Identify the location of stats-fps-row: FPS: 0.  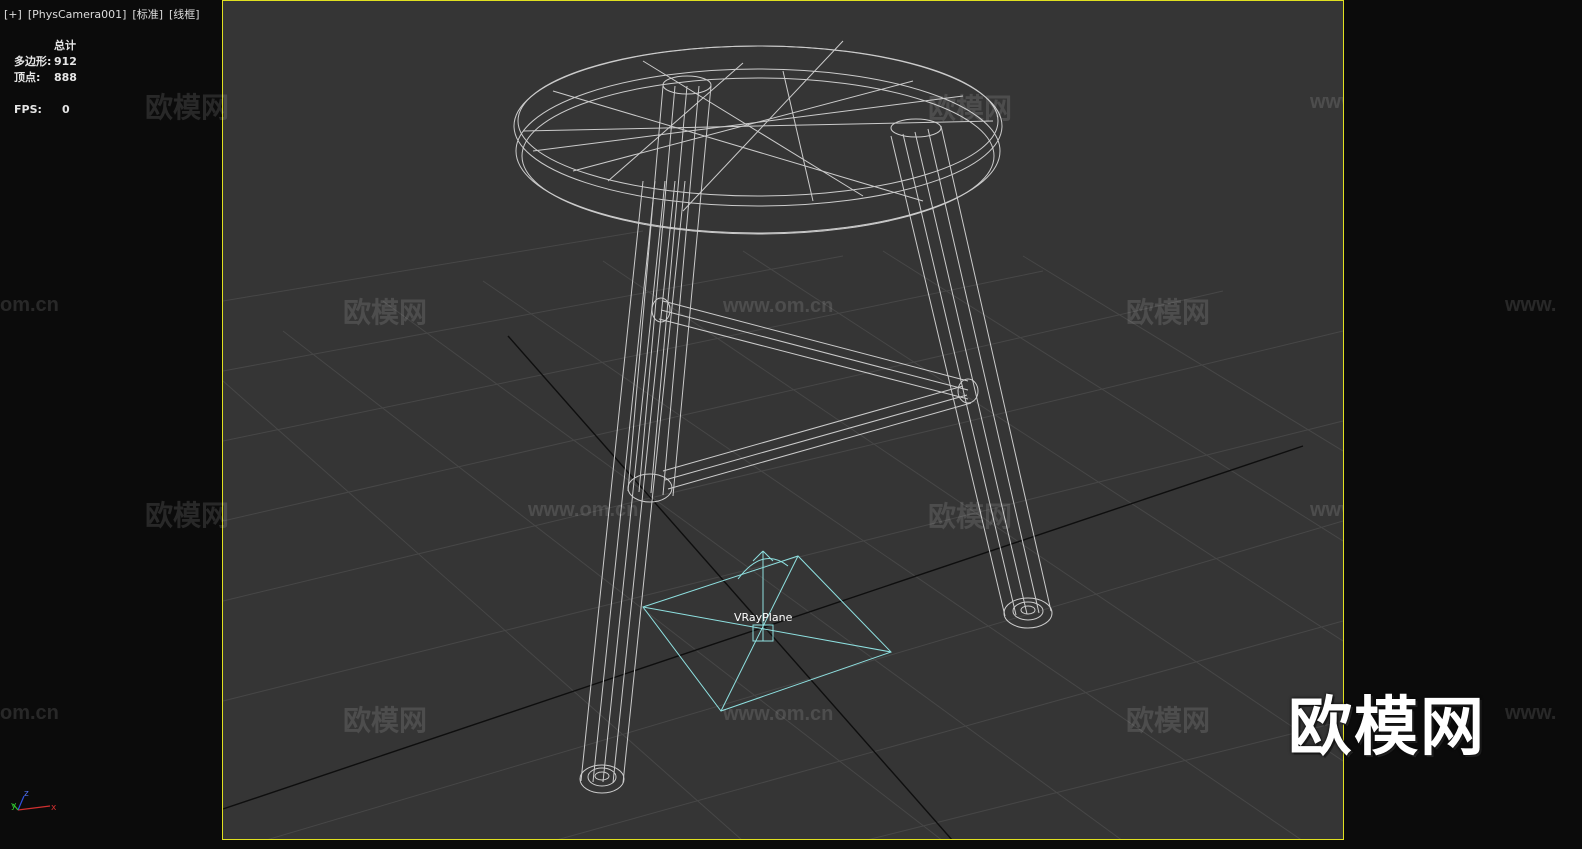
(45, 110).